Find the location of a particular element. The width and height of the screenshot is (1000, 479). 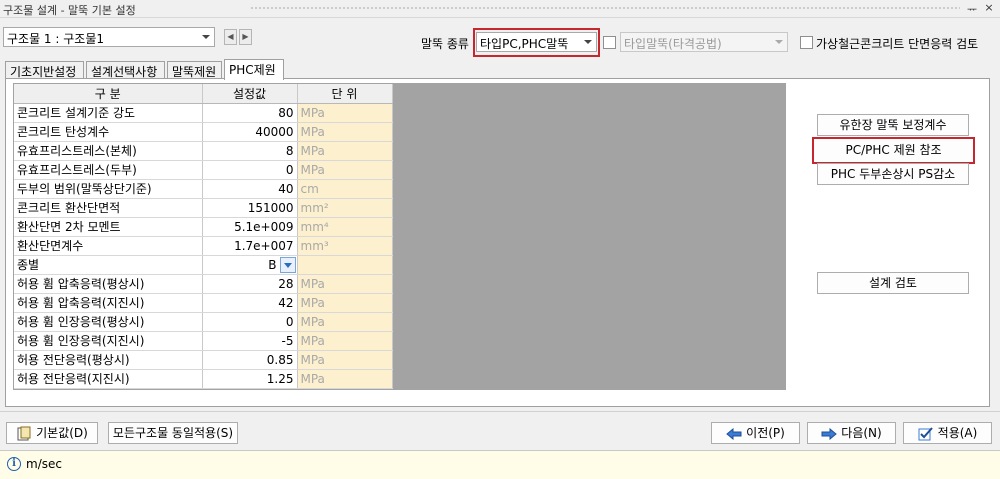

table-row: 유효프리스트레스(본체) 8 MPa is located at coordinates (203, 151).